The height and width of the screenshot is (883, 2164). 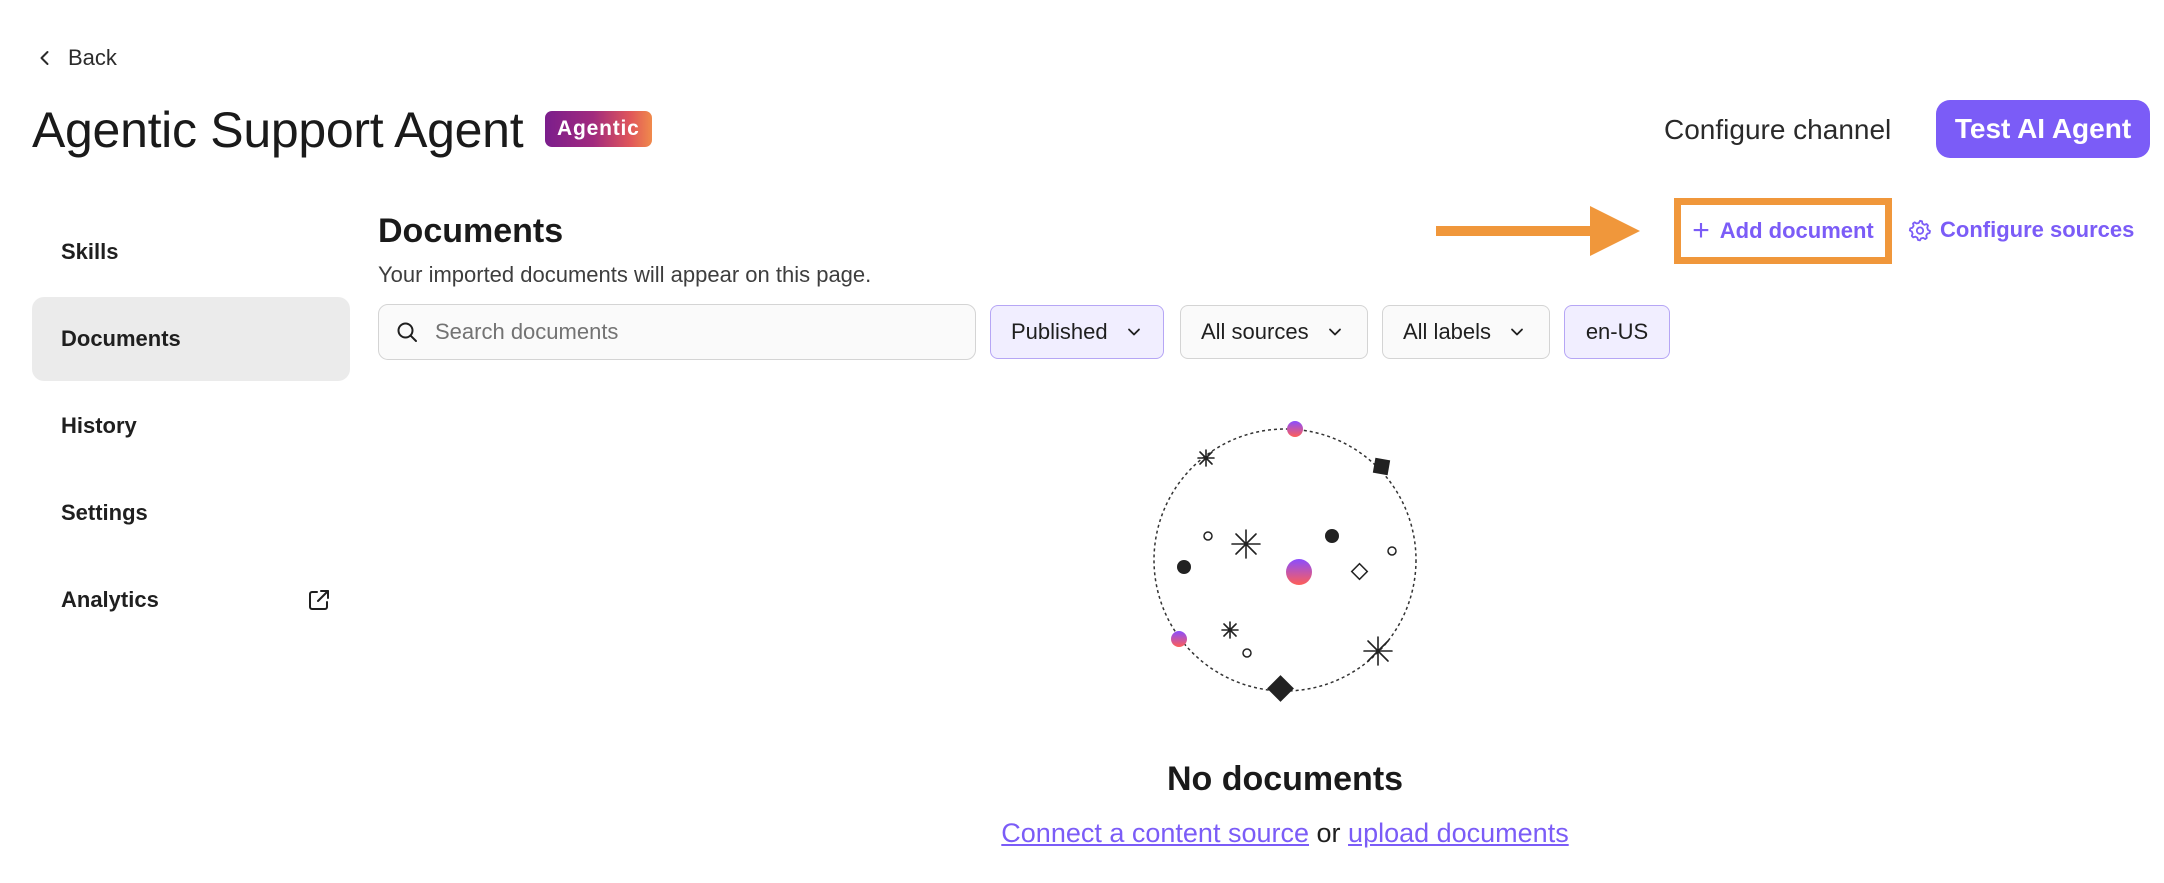 I want to click on language-filter-value: en-US, so click(x=1617, y=331).